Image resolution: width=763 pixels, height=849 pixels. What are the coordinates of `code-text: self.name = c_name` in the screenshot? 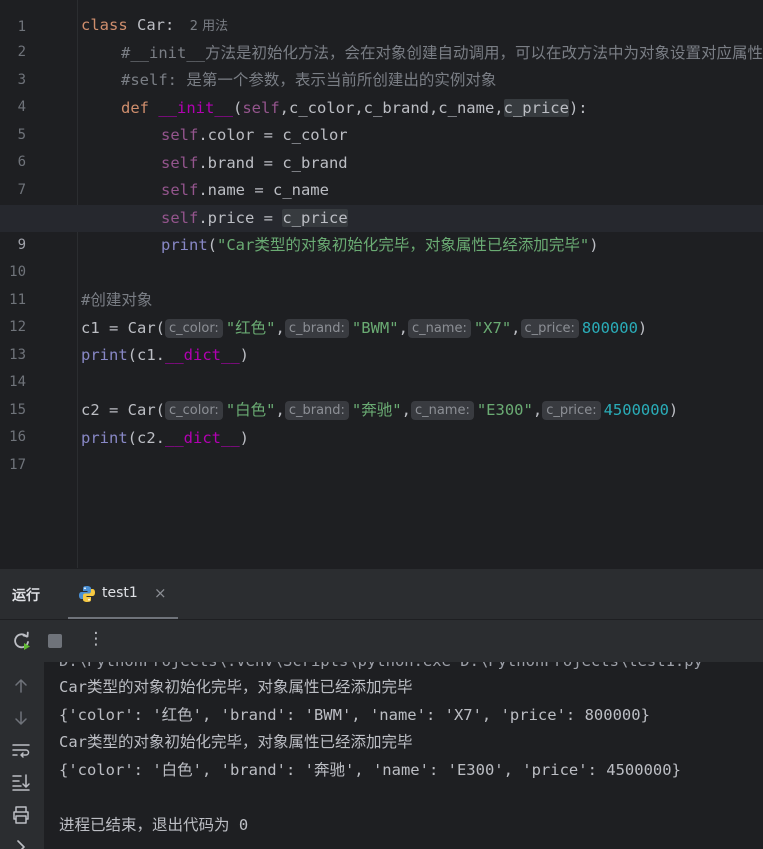 It's located at (245, 190).